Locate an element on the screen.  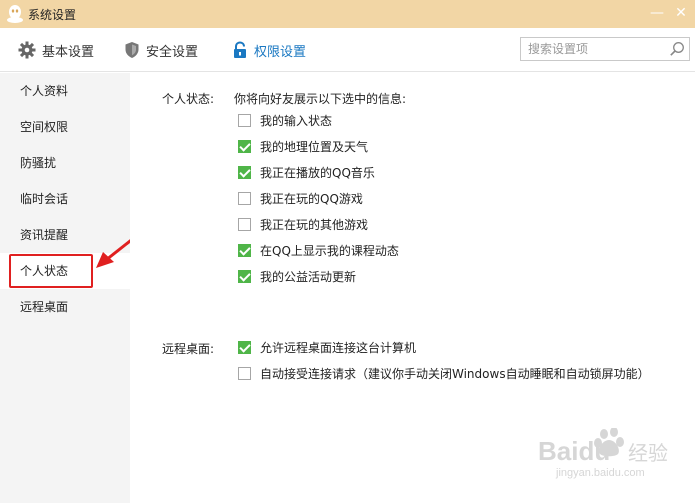
sidebar-item-temp-session: 临时会话 is located at coordinates (65, 199).